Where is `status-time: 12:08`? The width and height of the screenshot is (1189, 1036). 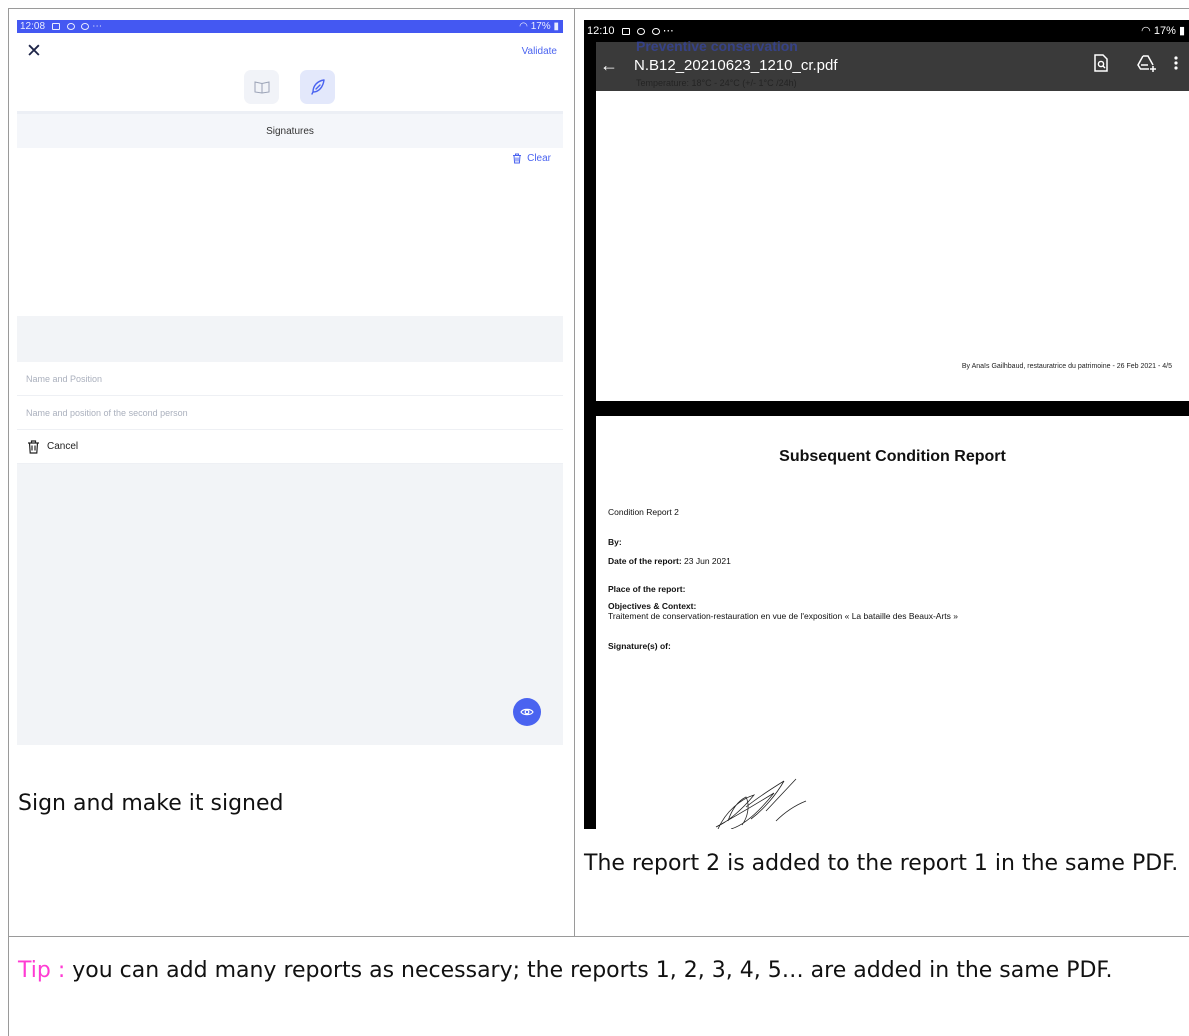 status-time: 12:08 is located at coordinates (33, 26).